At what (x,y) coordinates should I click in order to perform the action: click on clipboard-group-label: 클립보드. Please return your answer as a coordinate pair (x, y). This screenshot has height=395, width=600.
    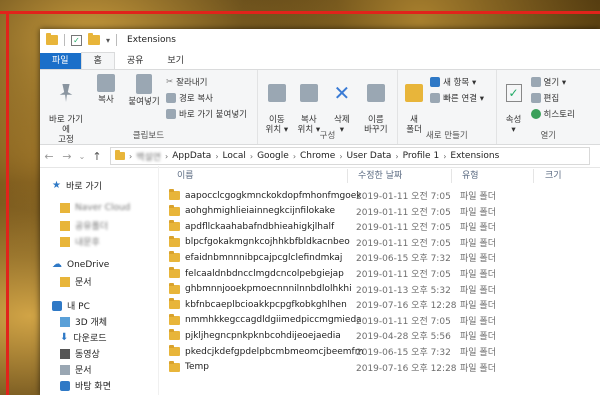
    Looking at the image, I should click on (148, 136).